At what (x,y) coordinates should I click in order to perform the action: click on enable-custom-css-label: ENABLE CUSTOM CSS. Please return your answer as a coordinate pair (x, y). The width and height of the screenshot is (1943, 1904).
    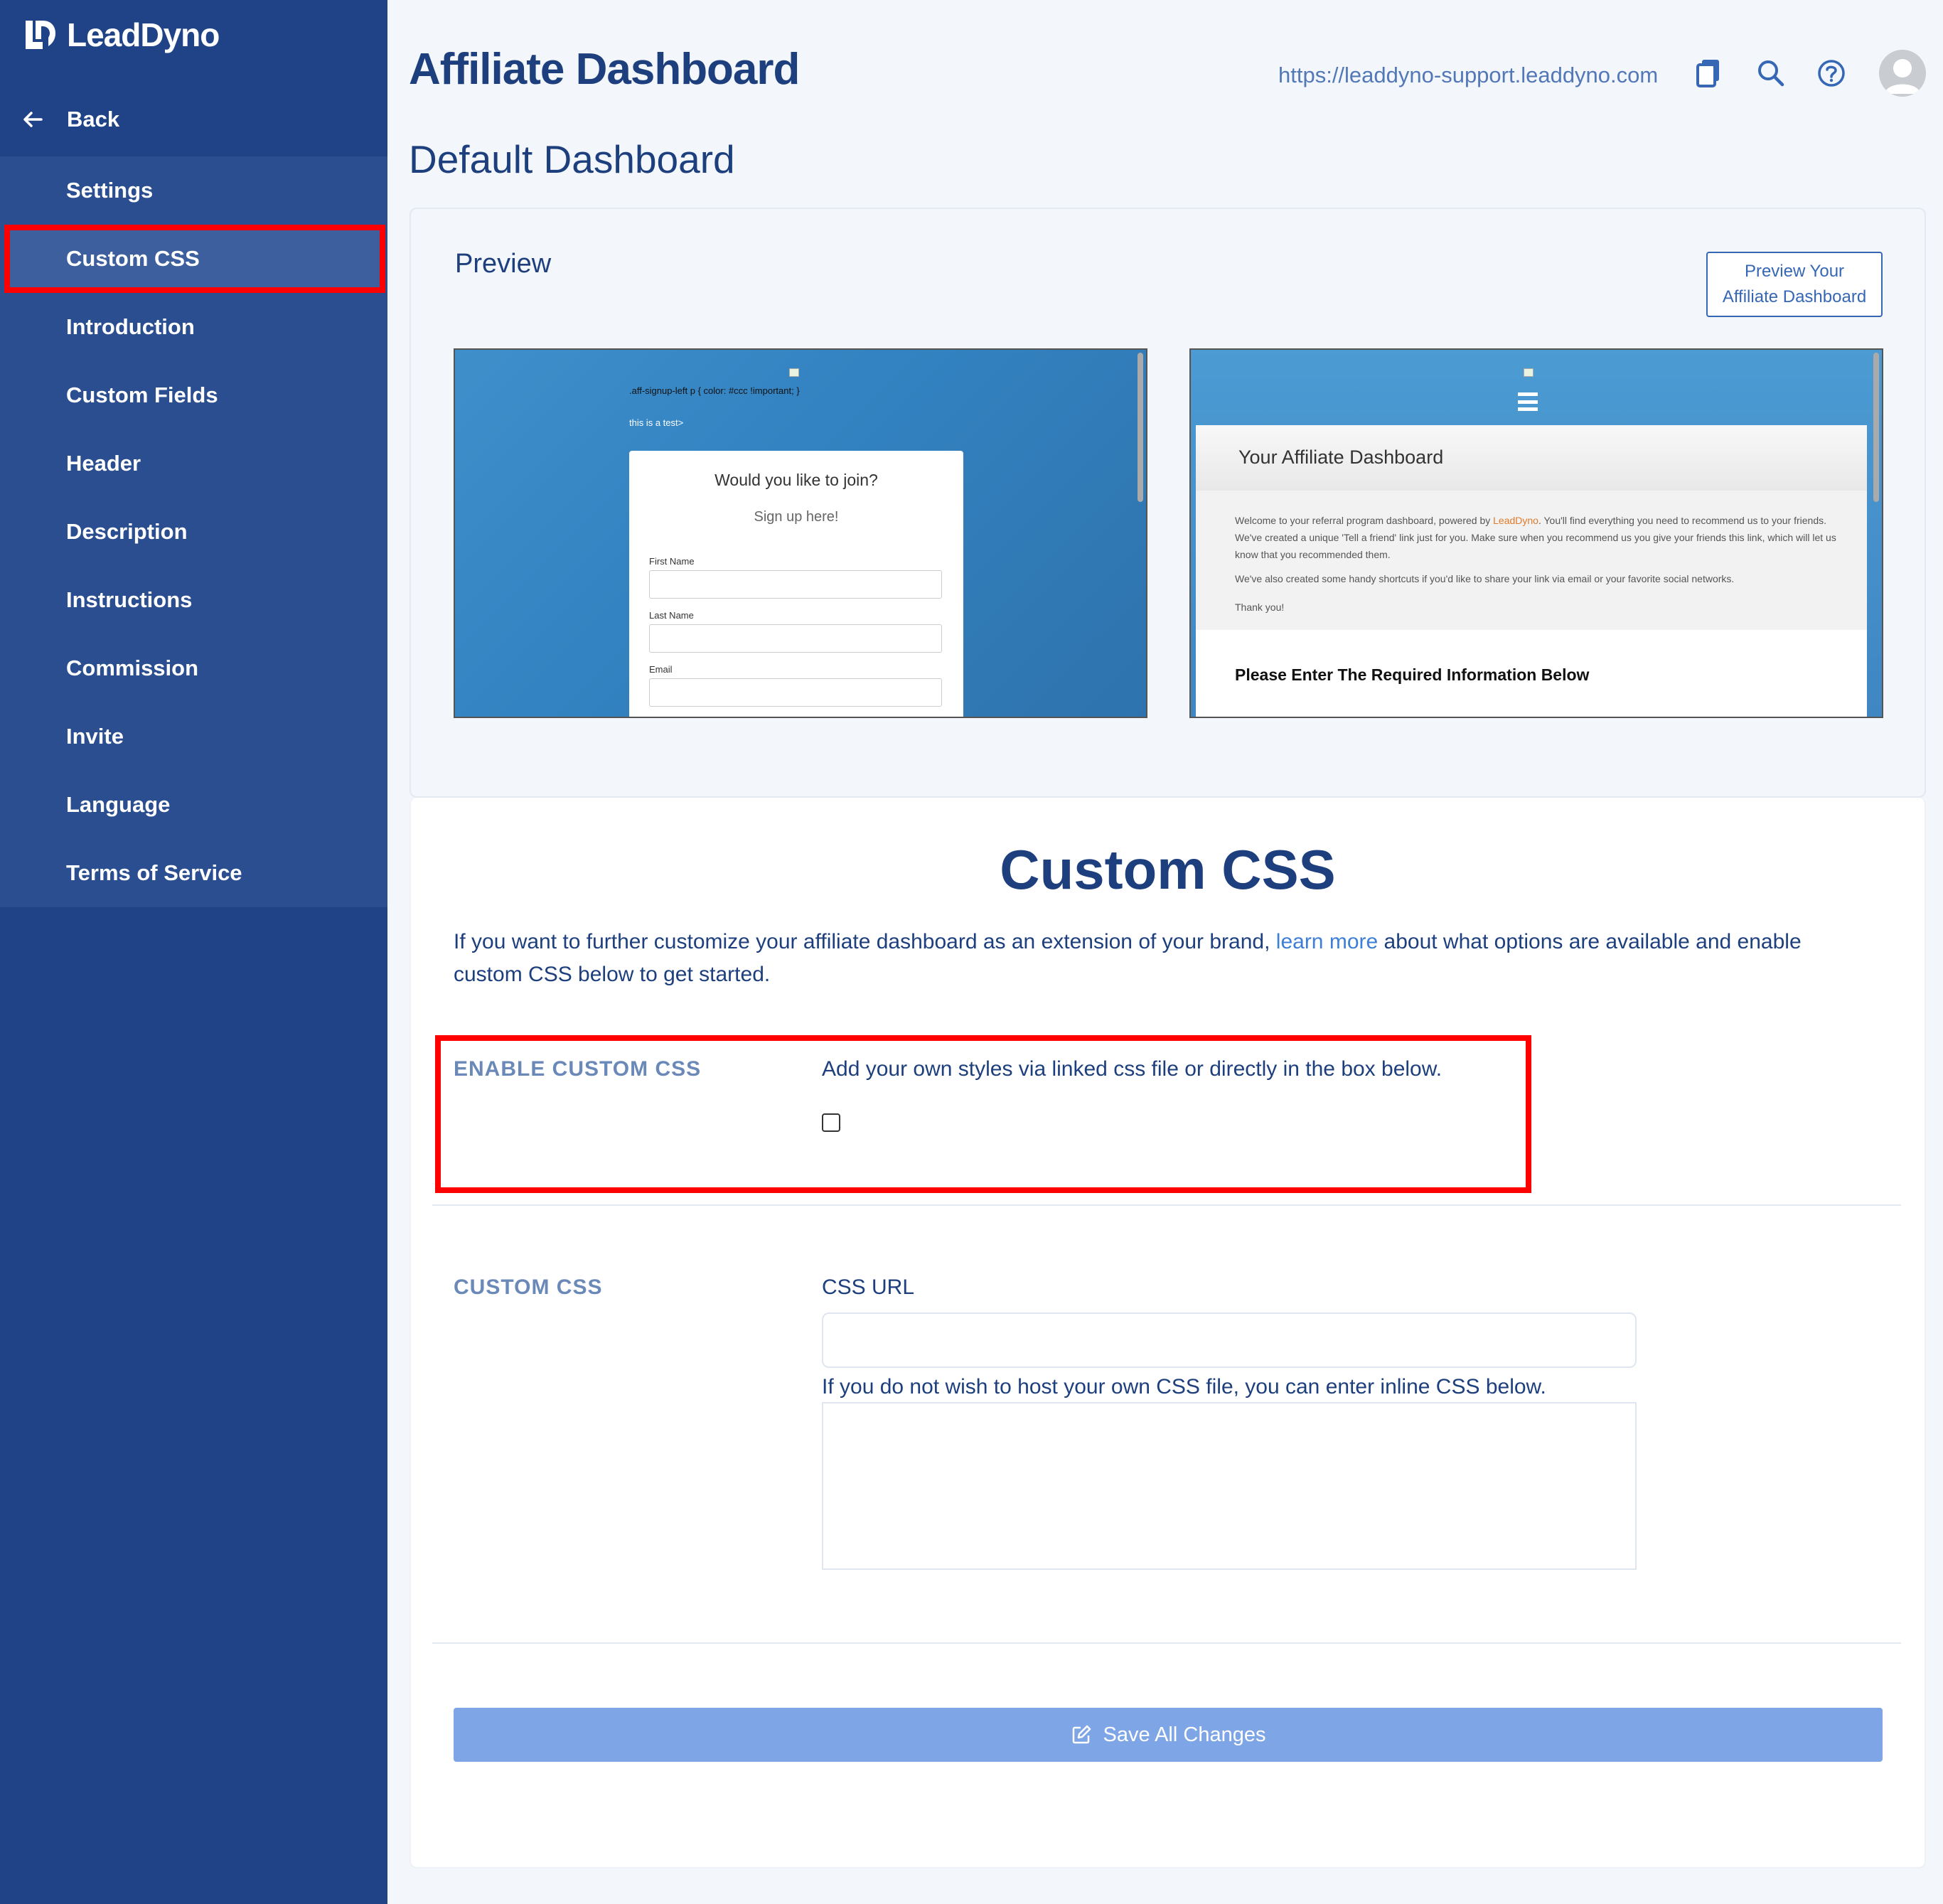
    Looking at the image, I should click on (578, 1069).